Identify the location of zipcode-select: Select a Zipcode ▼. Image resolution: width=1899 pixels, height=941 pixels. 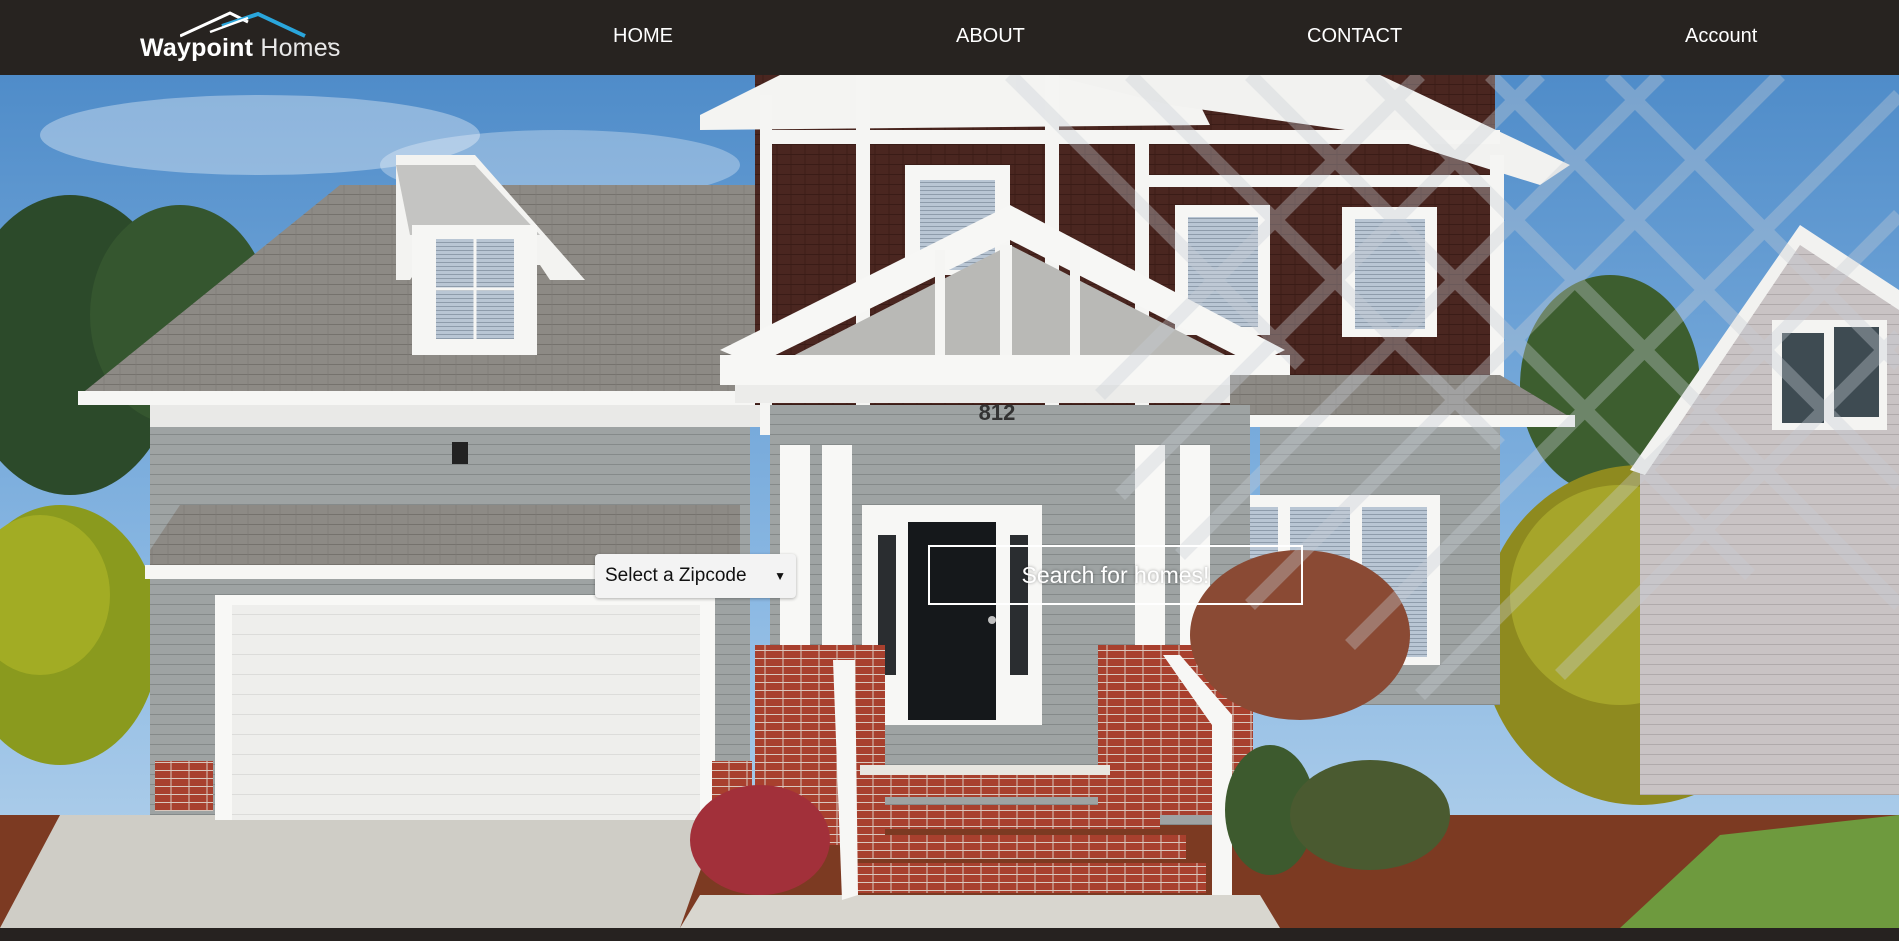
(695, 576).